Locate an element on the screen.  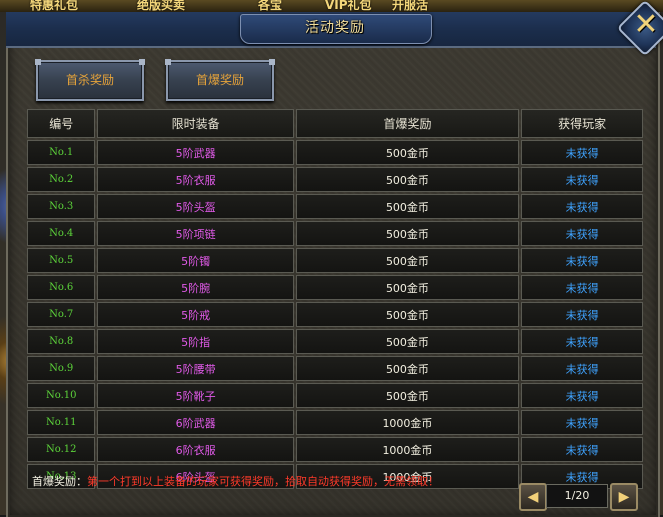
top-menu-item: 各宝 is located at coordinates (270, 6).